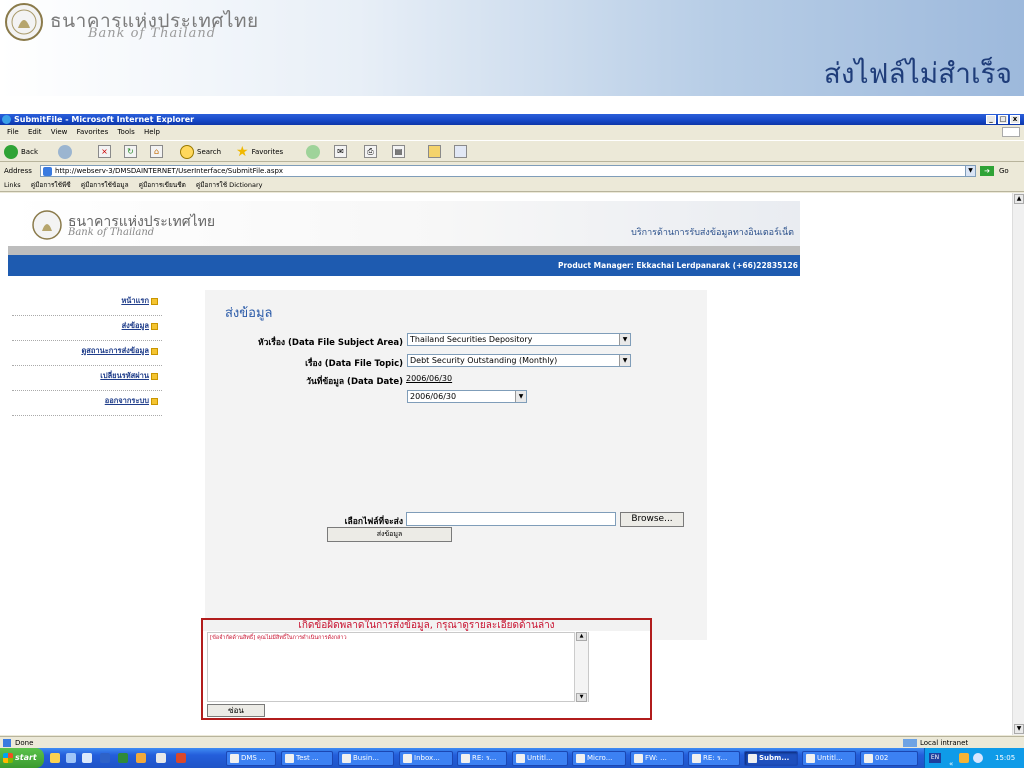 The width and height of the screenshot is (1024, 774). What do you see at coordinates (35, 132) in the screenshot?
I see `menu-edit: Edit` at bounding box center [35, 132].